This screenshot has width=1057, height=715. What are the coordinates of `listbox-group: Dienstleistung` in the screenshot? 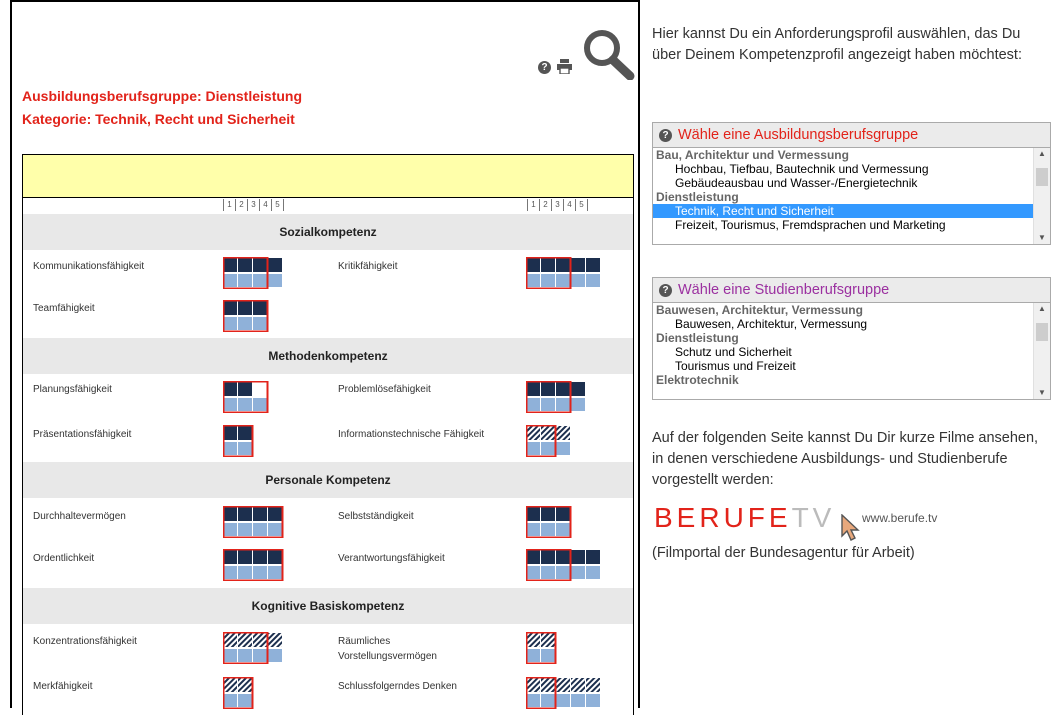 It's located at (697, 338).